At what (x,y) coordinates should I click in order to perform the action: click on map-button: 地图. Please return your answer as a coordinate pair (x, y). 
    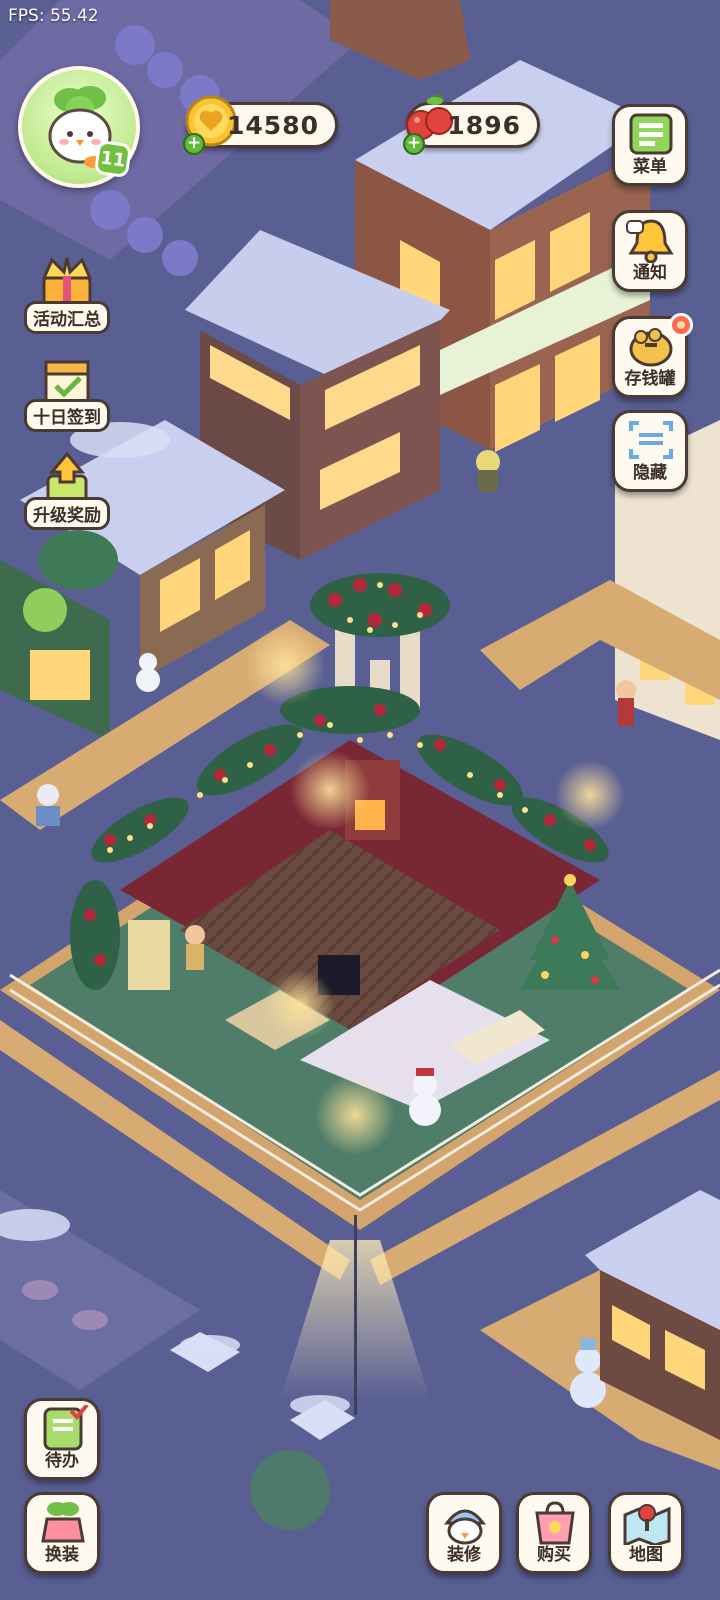
    Looking at the image, I should click on (646, 1533).